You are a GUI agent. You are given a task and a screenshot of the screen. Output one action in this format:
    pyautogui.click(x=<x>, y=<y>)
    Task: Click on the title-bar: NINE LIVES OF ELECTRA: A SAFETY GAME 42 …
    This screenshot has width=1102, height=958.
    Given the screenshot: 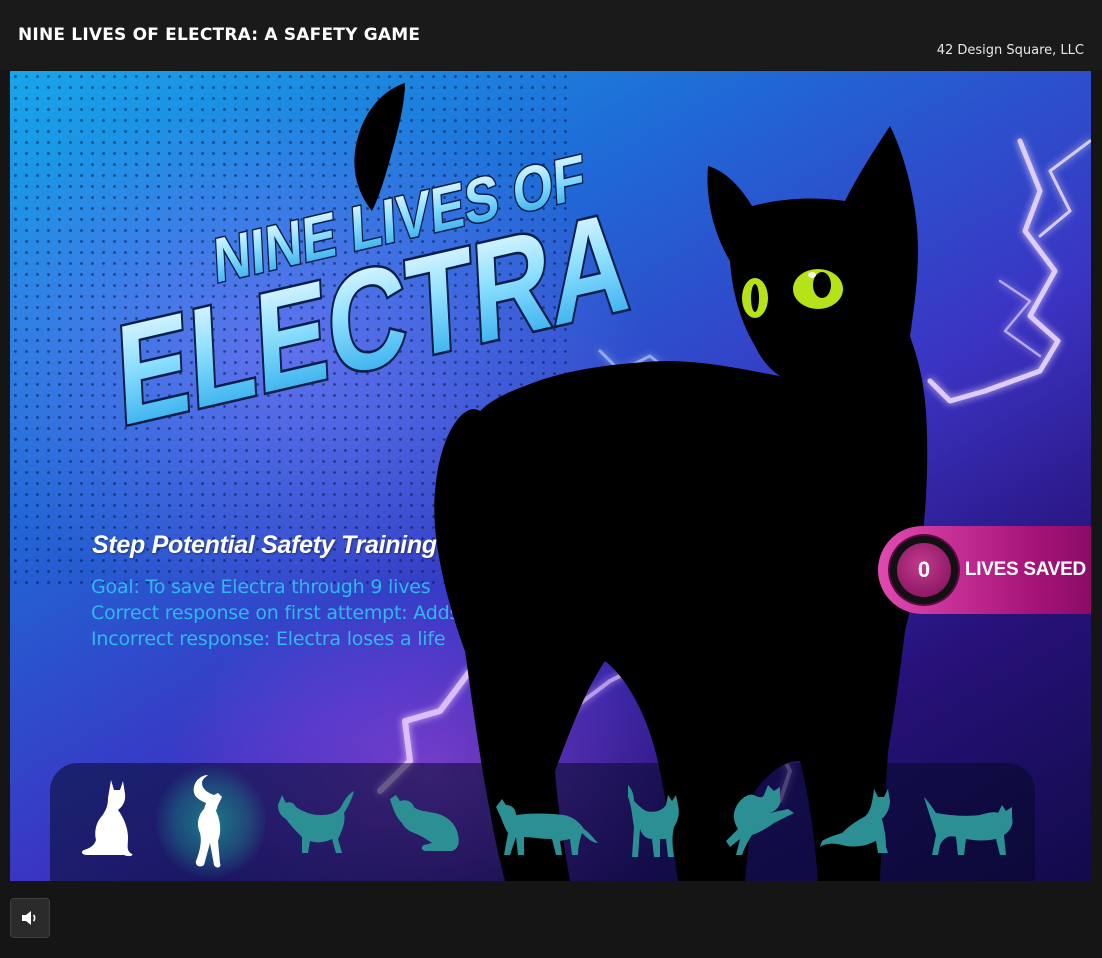 What is the action you would take?
    pyautogui.click(x=551, y=35)
    